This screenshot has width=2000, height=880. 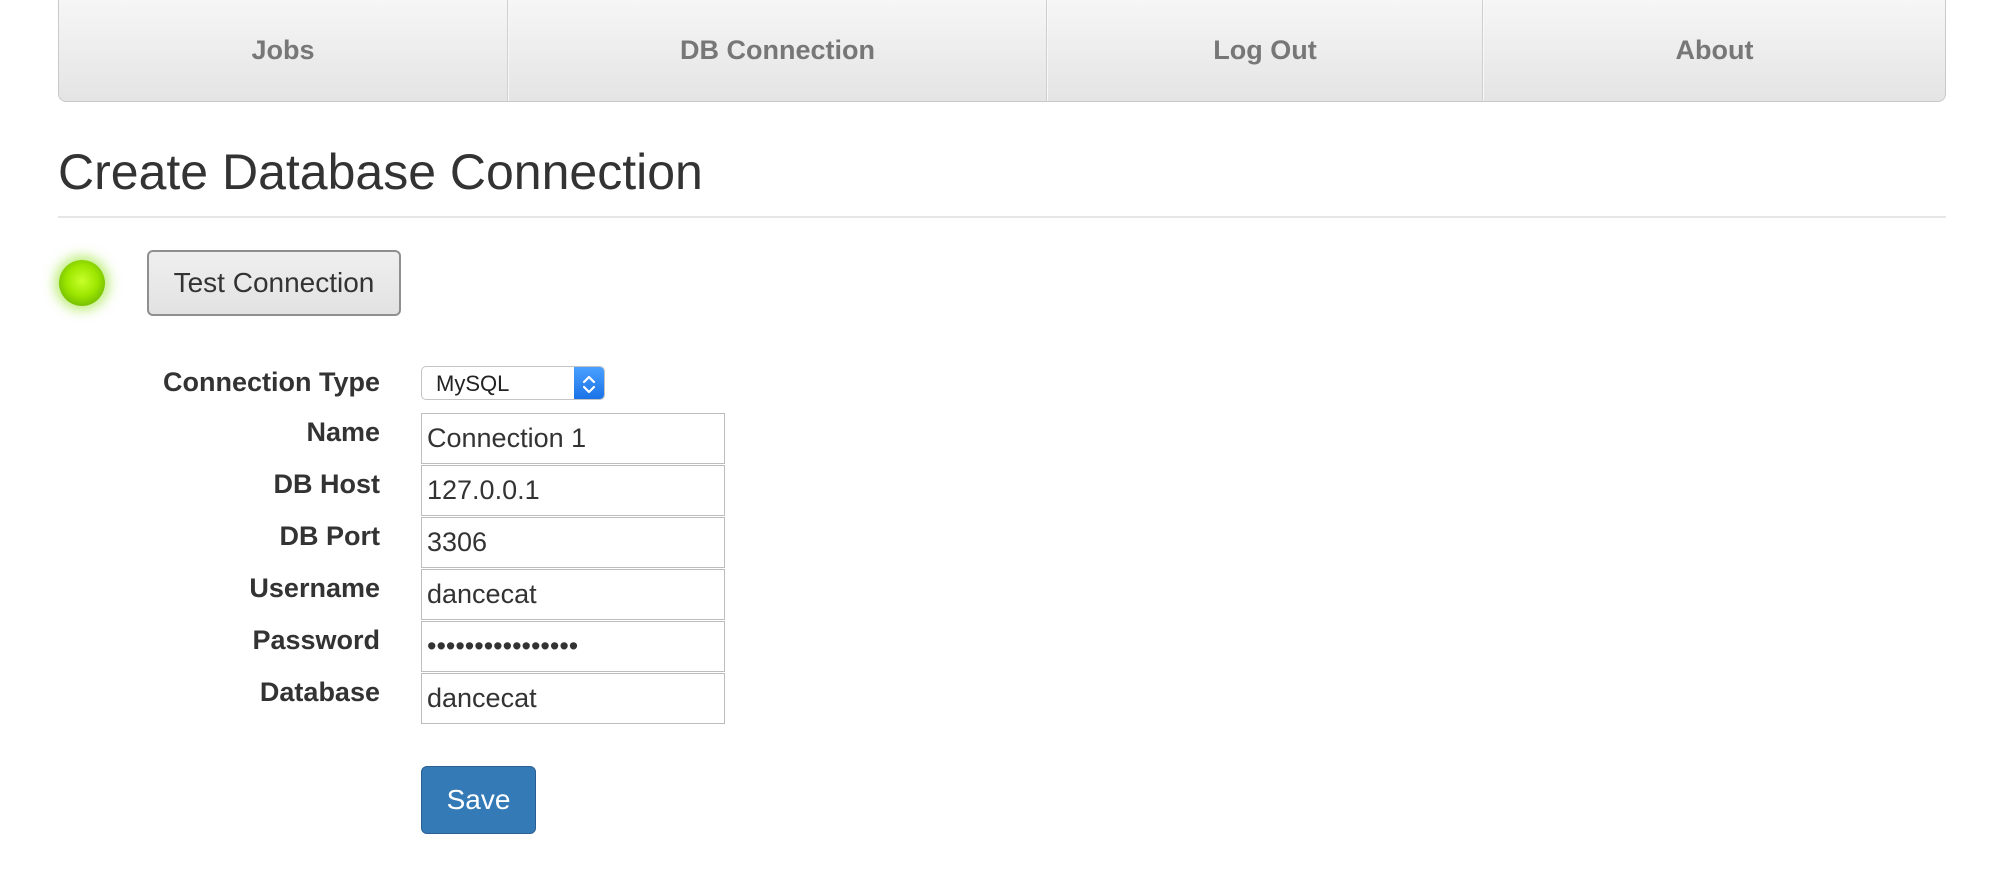 I want to click on db-port-input, so click(x=573, y=542).